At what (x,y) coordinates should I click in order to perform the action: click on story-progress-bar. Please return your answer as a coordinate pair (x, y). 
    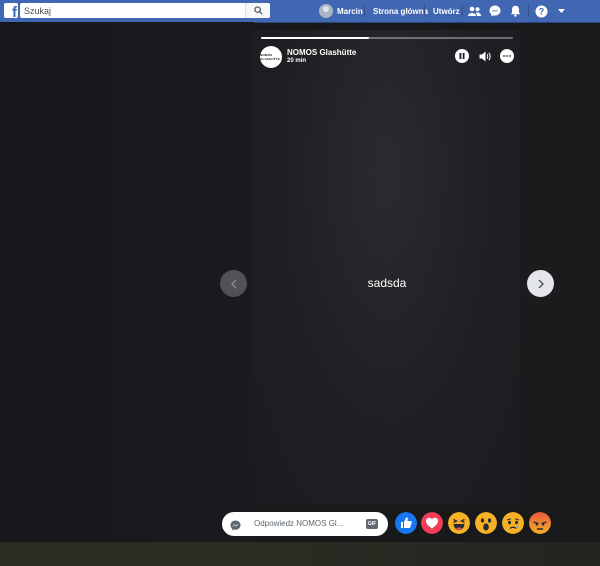
    Looking at the image, I should click on (387, 38).